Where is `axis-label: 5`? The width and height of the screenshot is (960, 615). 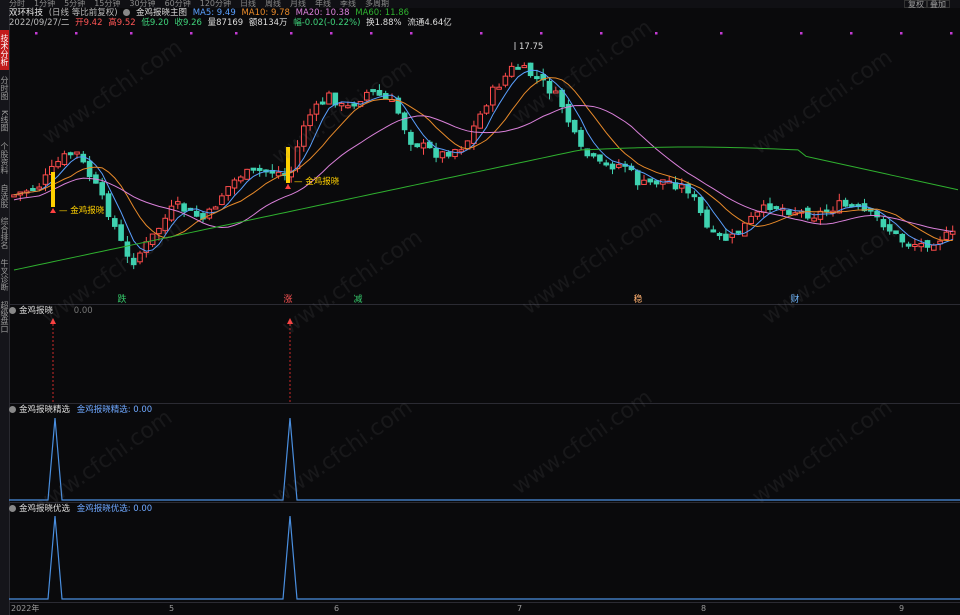 axis-label: 5 is located at coordinates (172, 608).